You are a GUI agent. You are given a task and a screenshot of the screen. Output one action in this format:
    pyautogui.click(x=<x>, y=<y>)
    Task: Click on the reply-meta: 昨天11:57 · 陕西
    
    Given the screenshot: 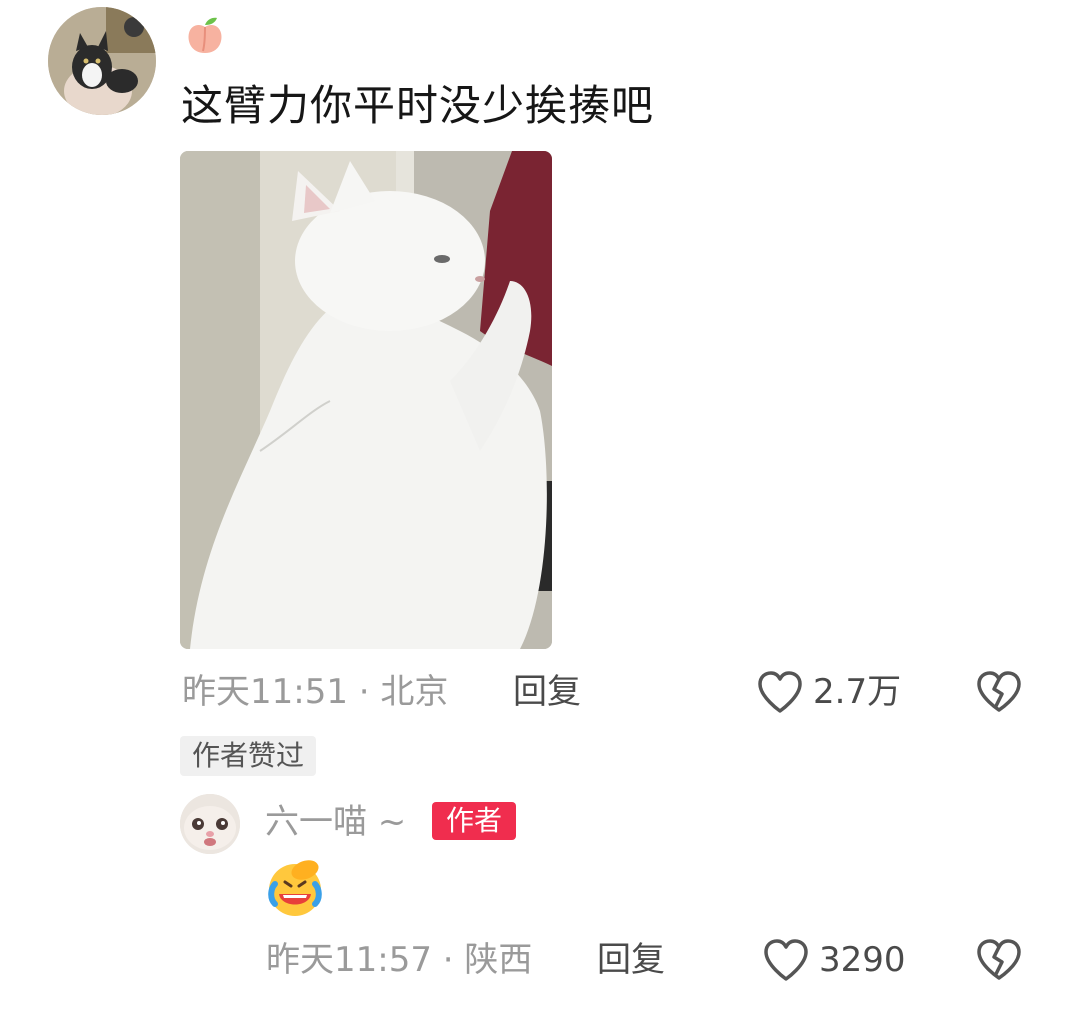 What is the action you would take?
    pyautogui.click(x=399, y=960)
    